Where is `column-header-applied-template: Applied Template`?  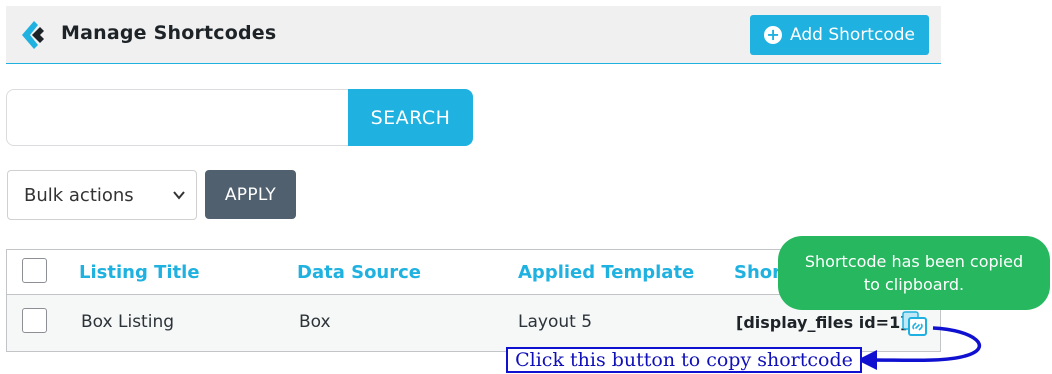
column-header-applied-template: Applied Template is located at coordinates (606, 272).